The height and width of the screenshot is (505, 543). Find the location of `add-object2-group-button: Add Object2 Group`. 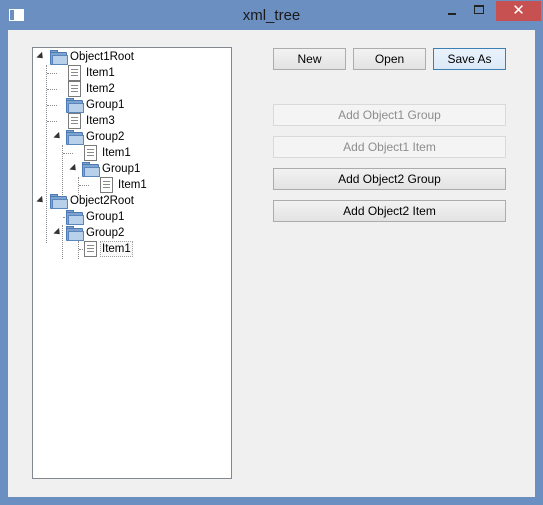

add-object2-group-button: Add Object2 Group is located at coordinates (389, 179).